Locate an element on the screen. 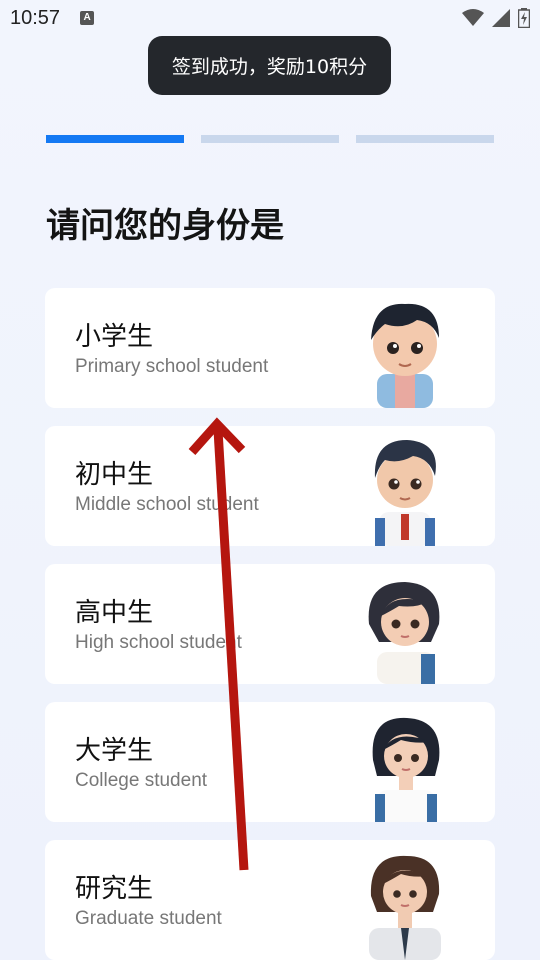 The image size is (540, 960). status-icons is located at coordinates (496, 18).